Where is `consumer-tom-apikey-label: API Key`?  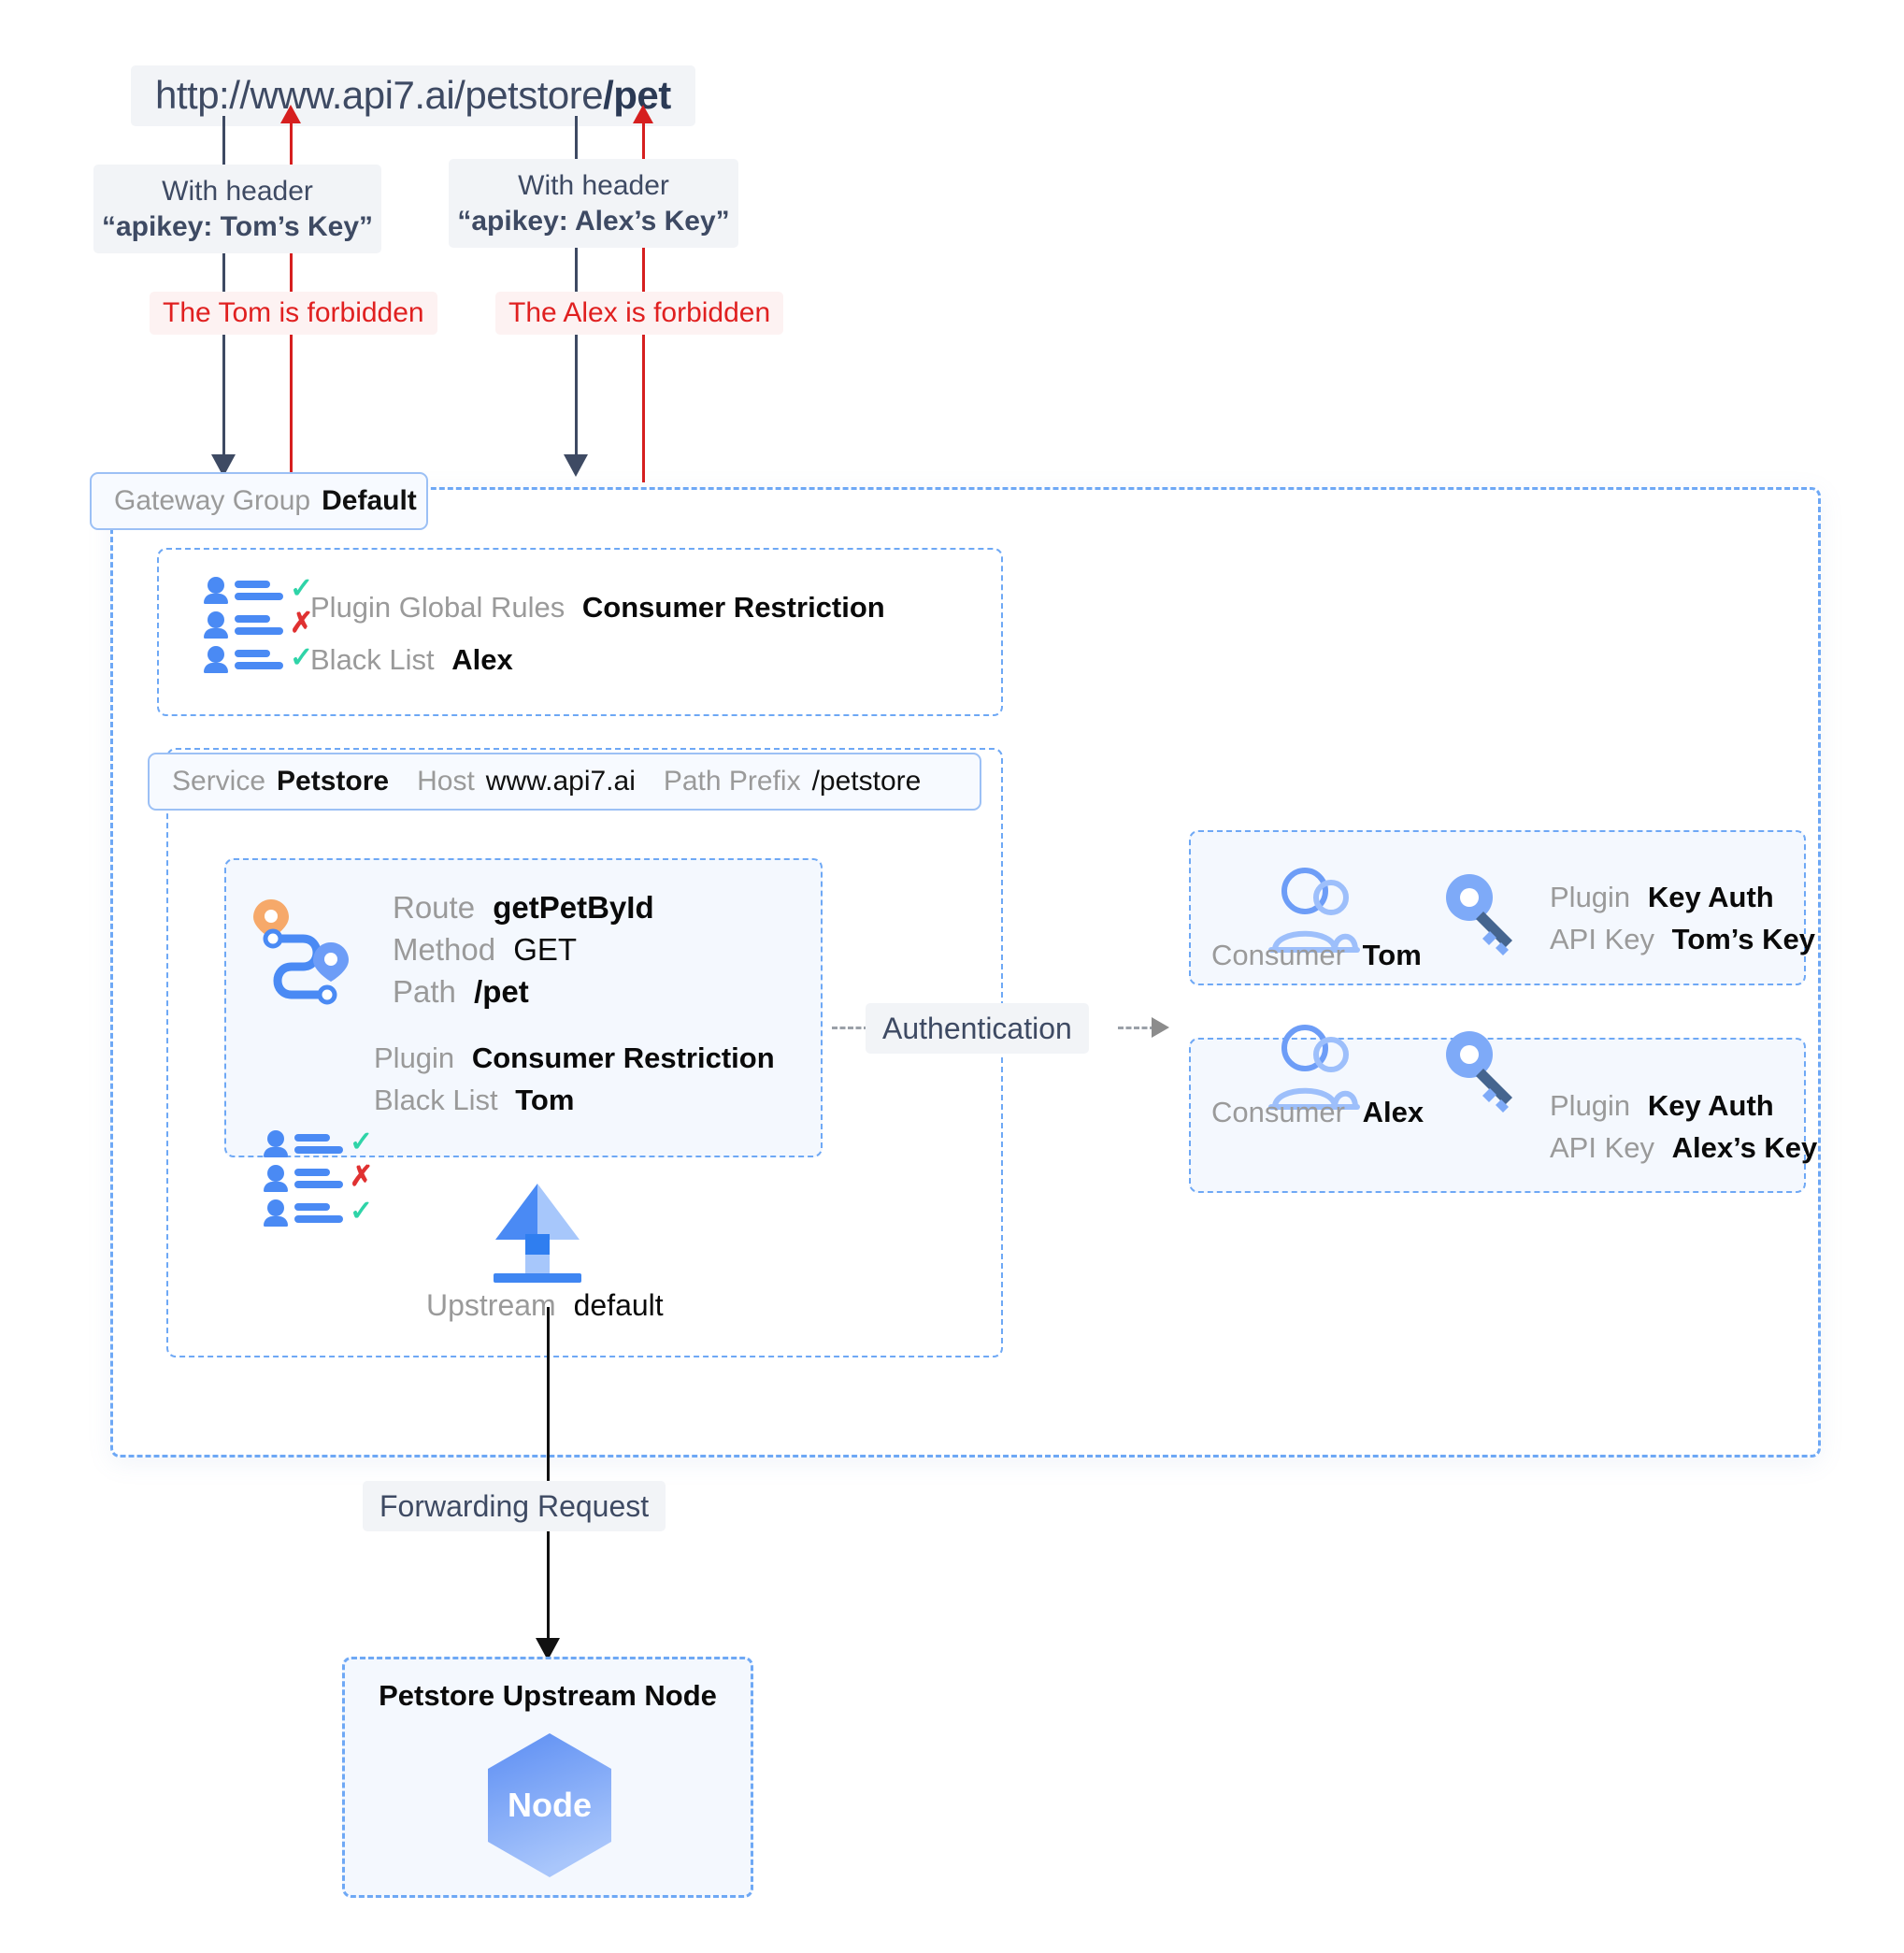 consumer-tom-apikey-label: API Key is located at coordinates (1602, 939).